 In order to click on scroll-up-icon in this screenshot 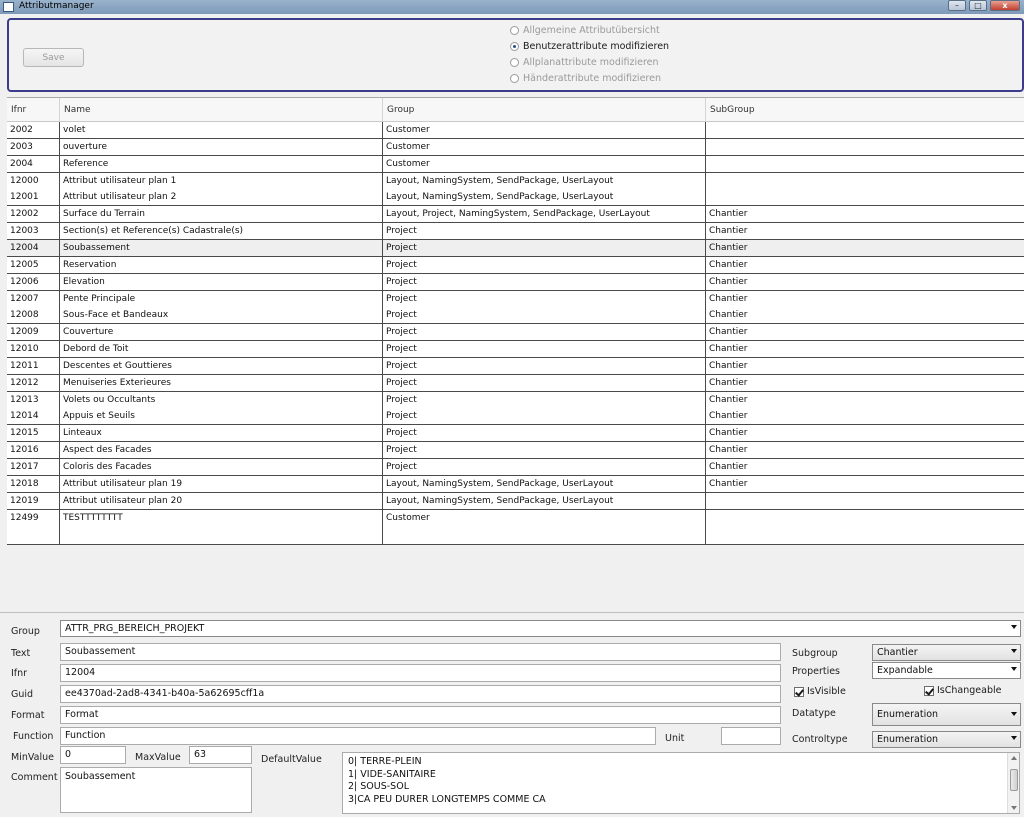, I will do `click(1014, 758)`.